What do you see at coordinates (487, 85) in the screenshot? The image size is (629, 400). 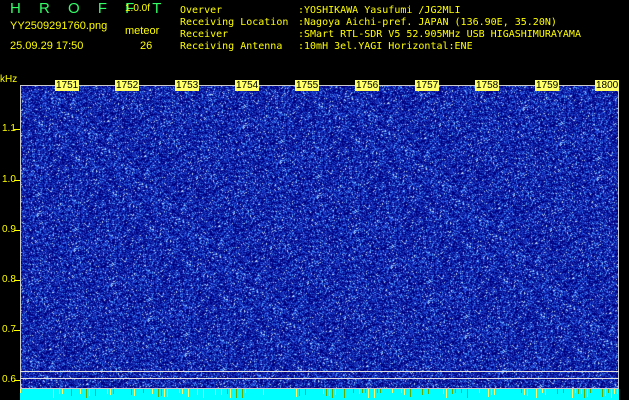 I see `time-label: 1758` at bounding box center [487, 85].